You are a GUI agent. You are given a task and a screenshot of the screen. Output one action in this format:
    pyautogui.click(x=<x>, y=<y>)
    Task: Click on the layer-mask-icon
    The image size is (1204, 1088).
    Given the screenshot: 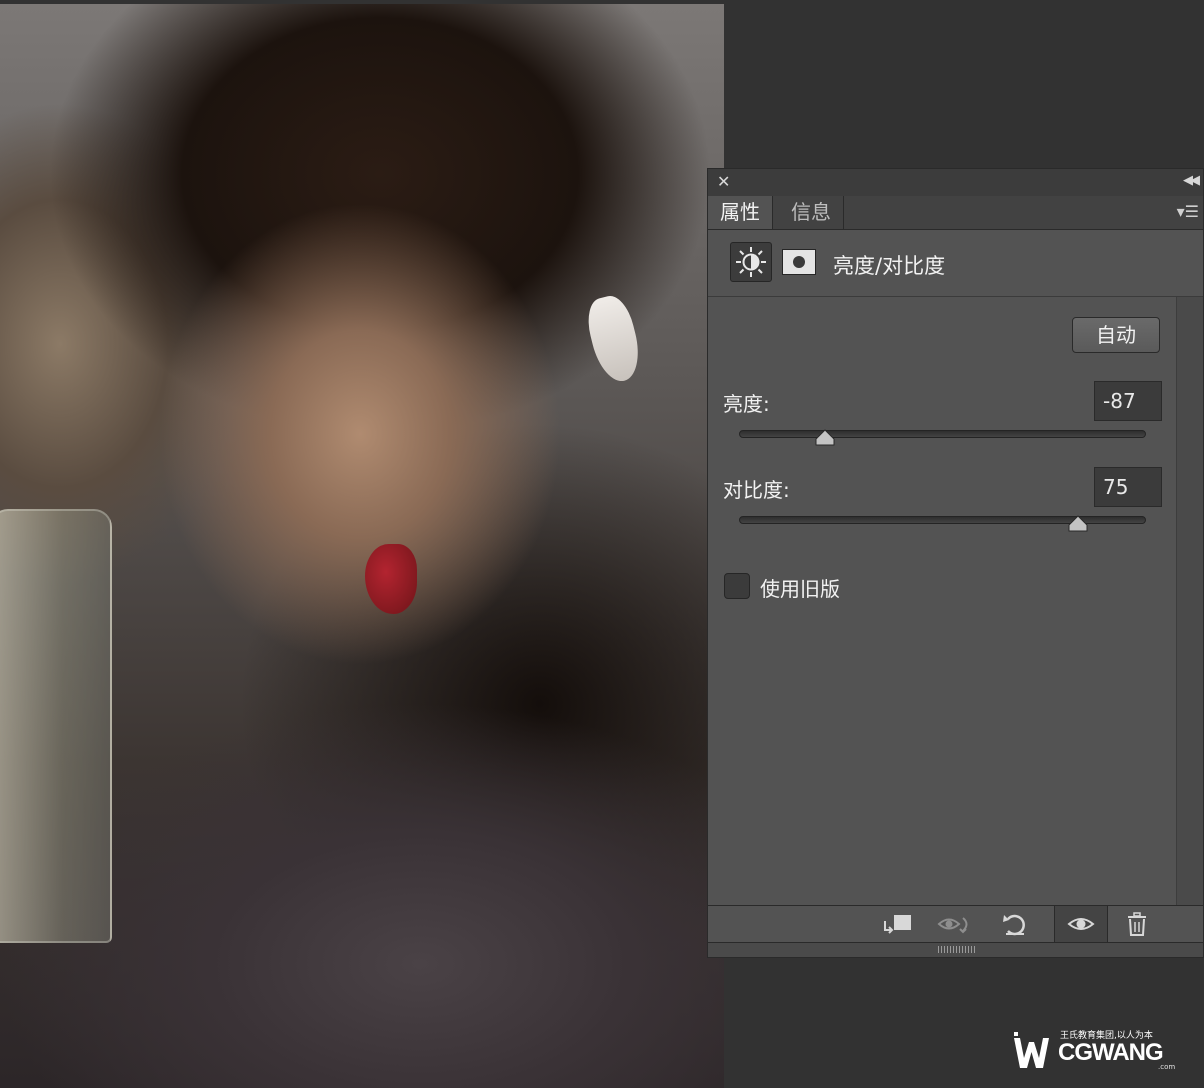 What is the action you would take?
    pyautogui.click(x=799, y=262)
    